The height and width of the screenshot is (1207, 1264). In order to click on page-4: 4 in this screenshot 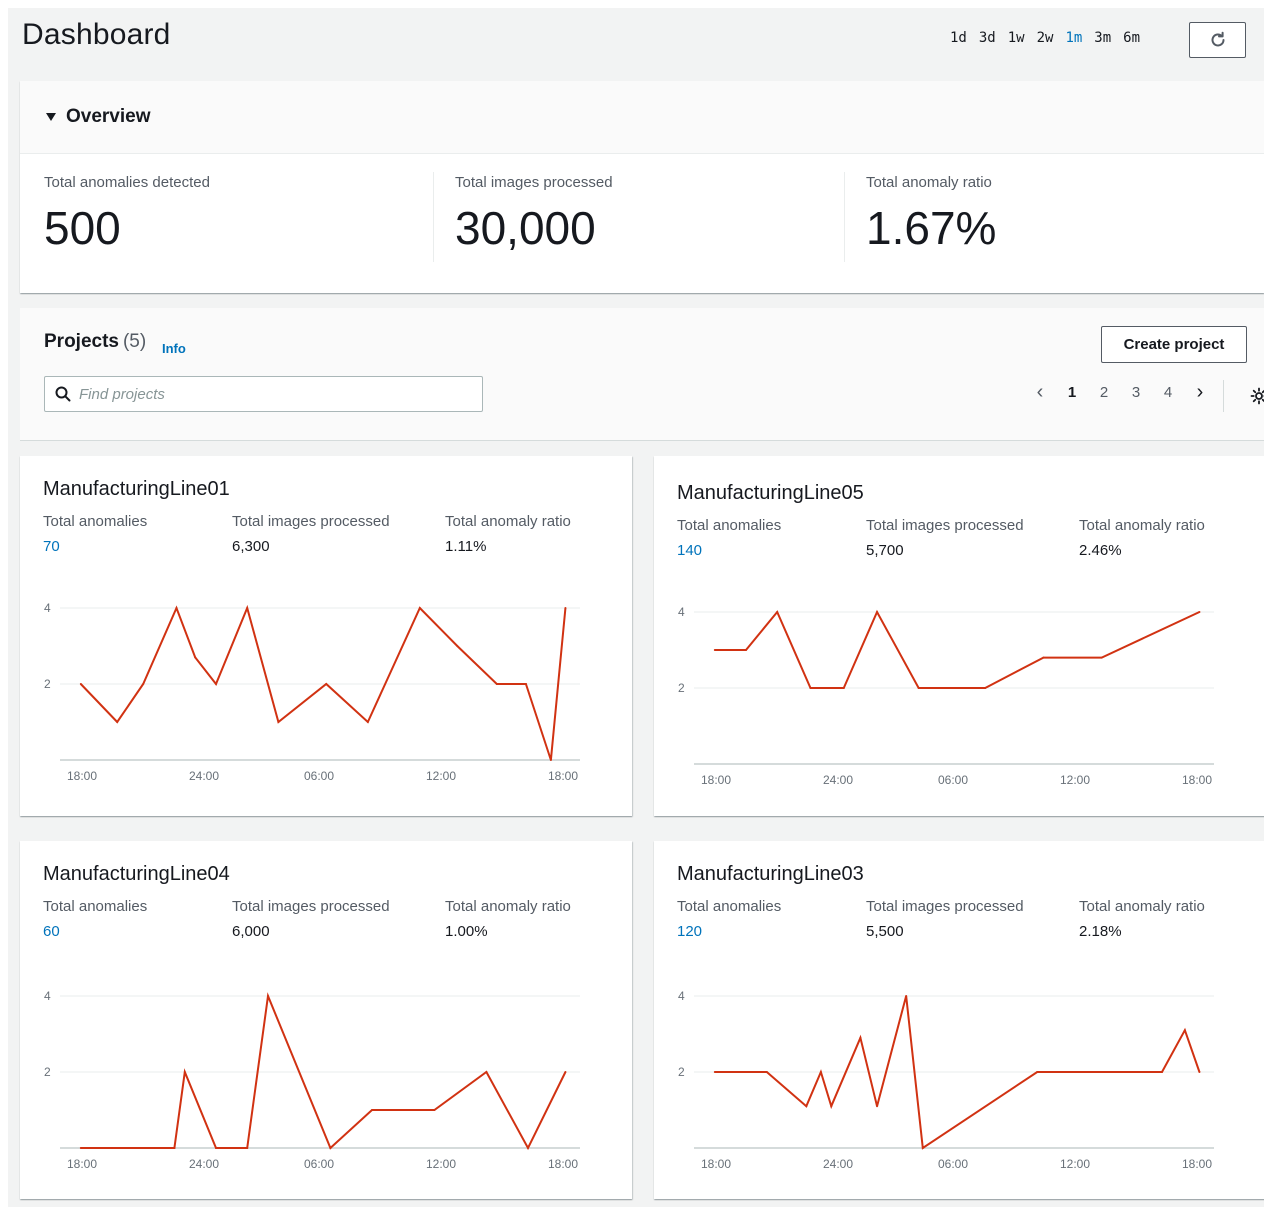, I will do `click(1168, 392)`.